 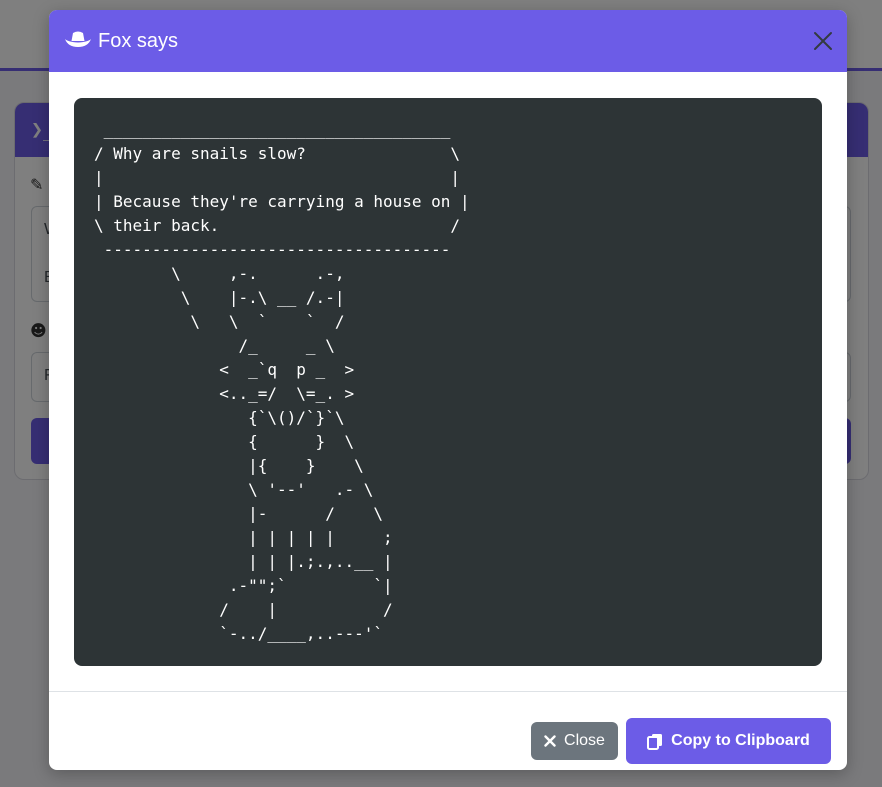 What do you see at coordinates (138, 41) in the screenshot?
I see `modal-title: Fox says` at bounding box center [138, 41].